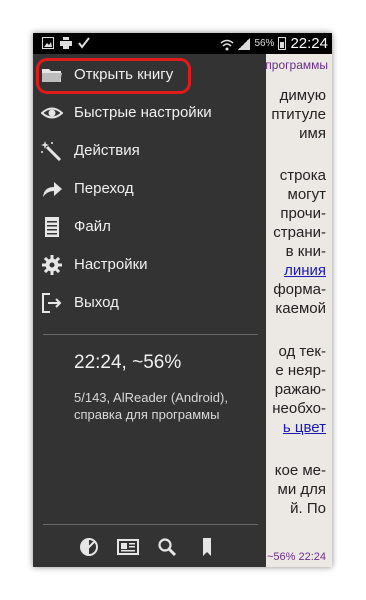 The height and width of the screenshot is (600, 366). Describe the element at coordinates (52, 113) in the screenshot. I see `eye-icon` at that location.